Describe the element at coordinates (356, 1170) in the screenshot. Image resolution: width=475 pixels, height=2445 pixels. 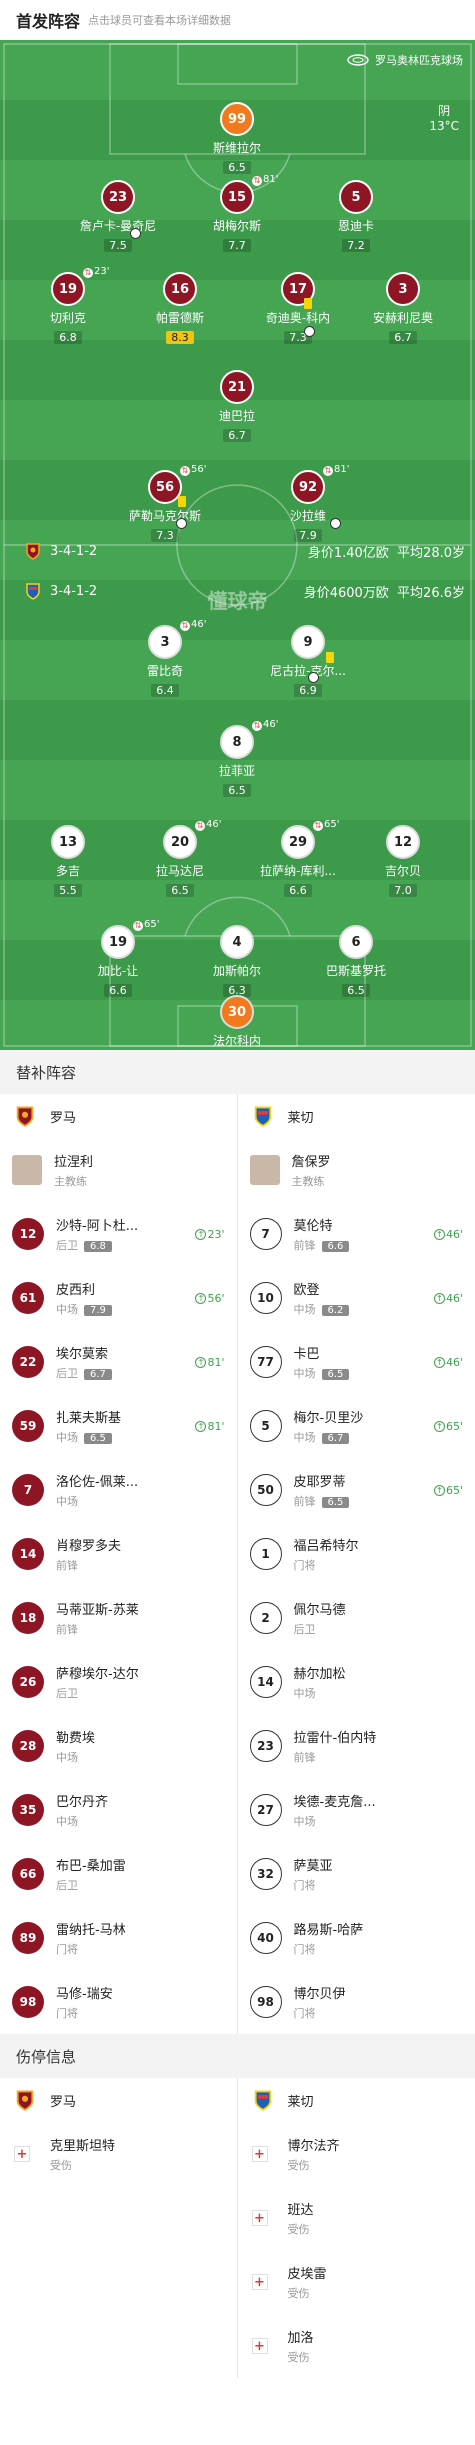
I see `away-coach: 詹保罗 主教练` at that location.